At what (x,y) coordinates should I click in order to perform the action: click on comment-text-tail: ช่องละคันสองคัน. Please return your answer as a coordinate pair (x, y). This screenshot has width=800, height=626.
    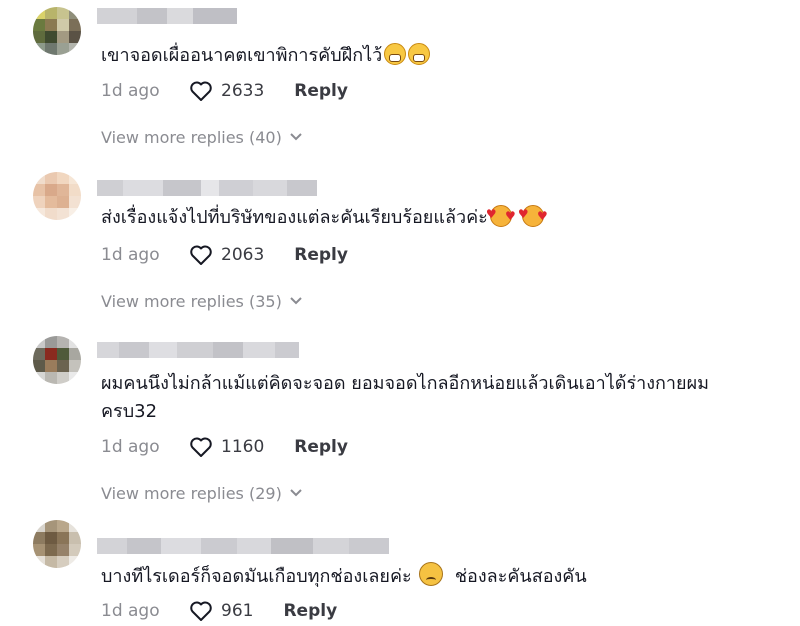
    Looking at the image, I should click on (520, 576).